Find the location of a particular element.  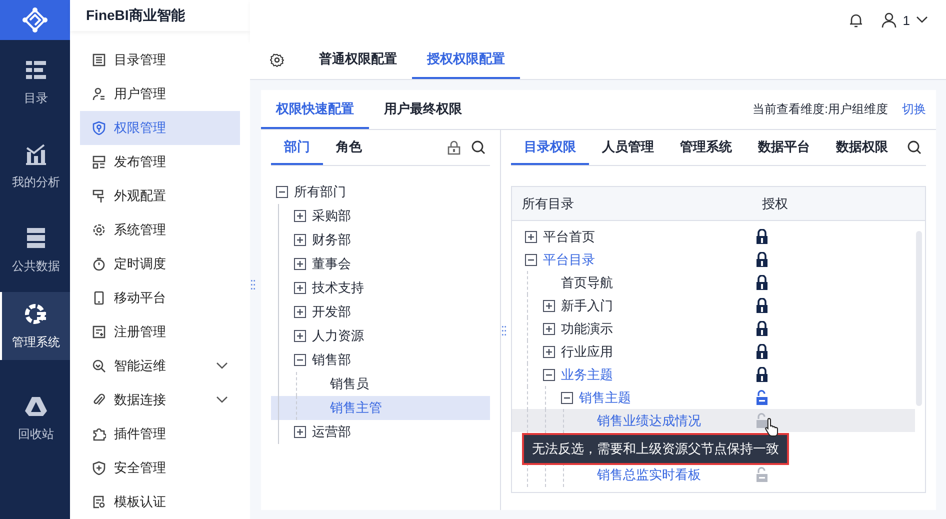

paint-roller-icon is located at coordinates (99, 196).